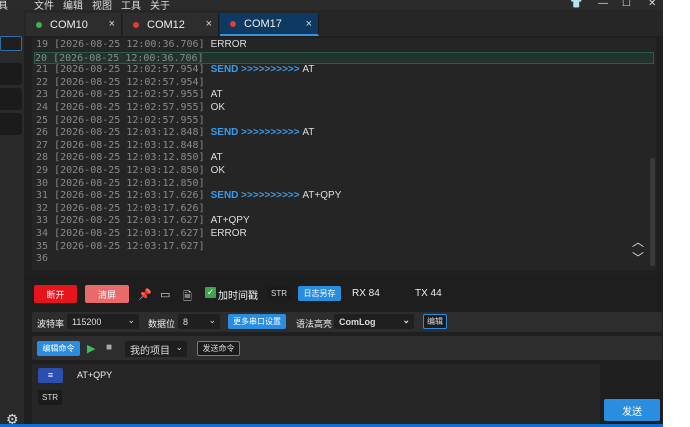 The image size is (690, 427). Describe the element at coordinates (136, 24) in the screenshot. I see `status-dot-icon` at that location.